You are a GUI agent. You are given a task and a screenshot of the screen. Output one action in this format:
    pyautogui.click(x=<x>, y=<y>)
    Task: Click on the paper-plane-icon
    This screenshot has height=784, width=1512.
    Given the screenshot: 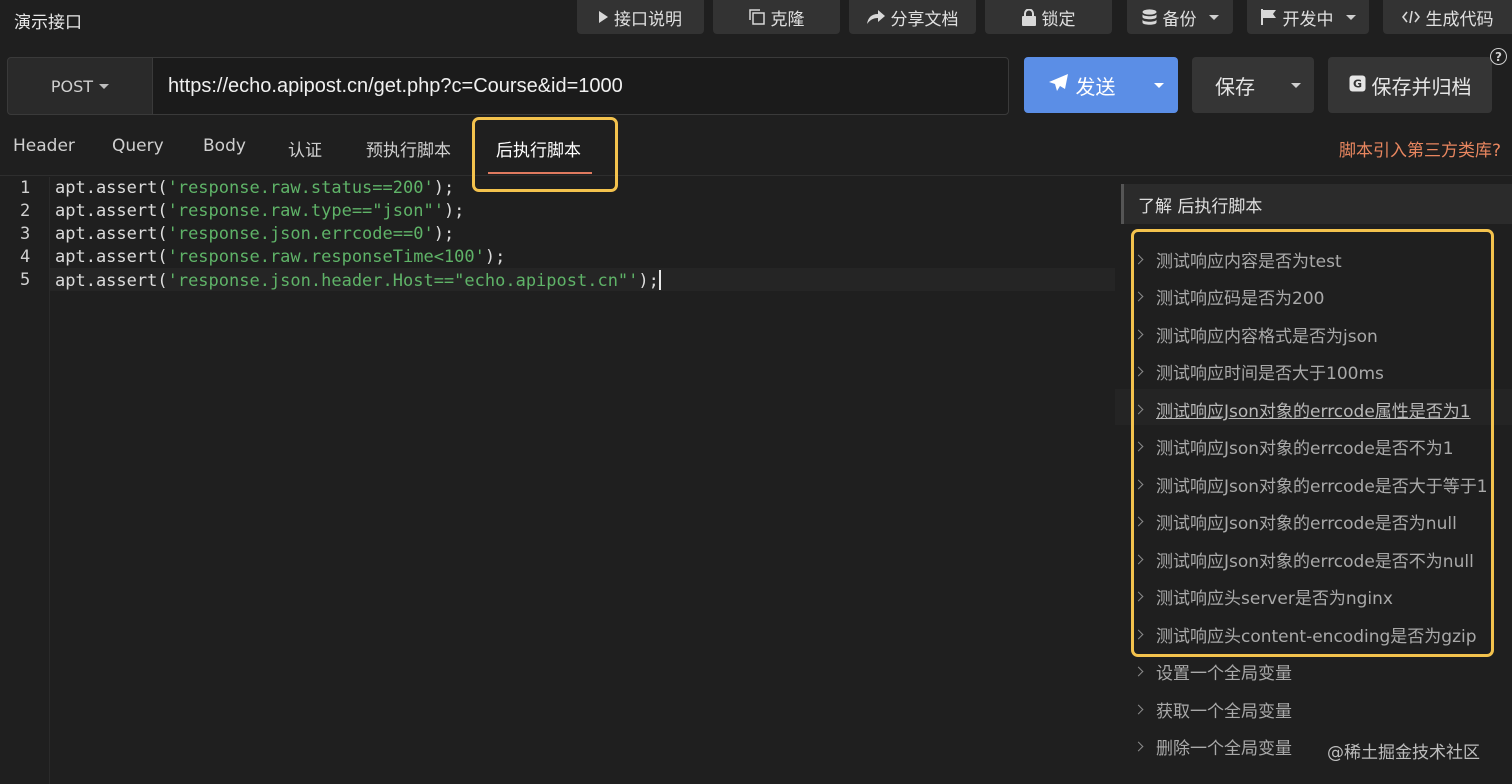 What is the action you would take?
    pyautogui.click(x=1058, y=85)
    